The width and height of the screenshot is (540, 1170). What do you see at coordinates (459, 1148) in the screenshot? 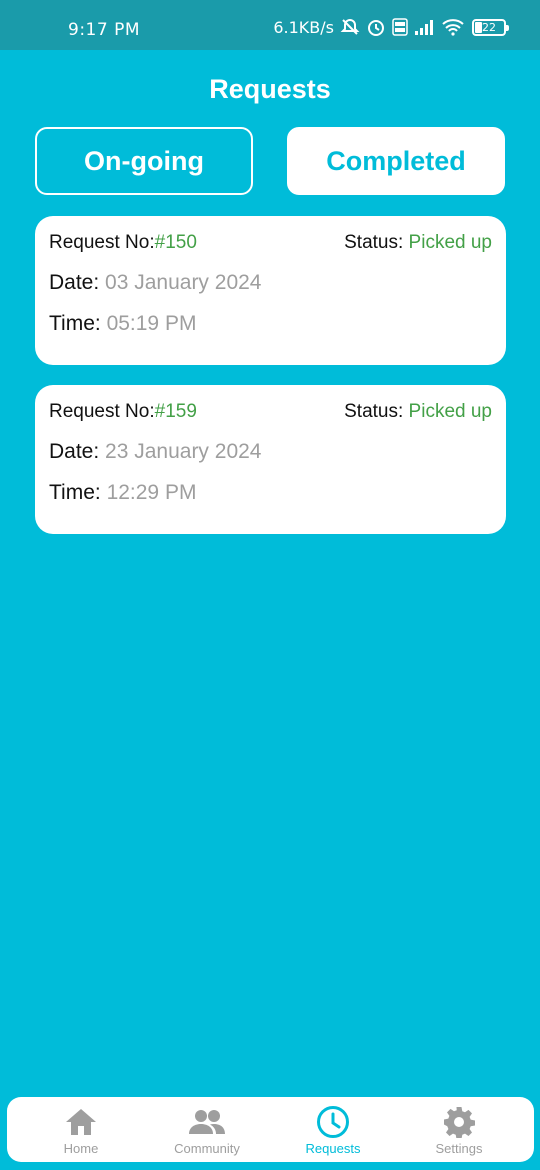
I see `nav-label-settings: Settings` at bounding box center [459, 1148].